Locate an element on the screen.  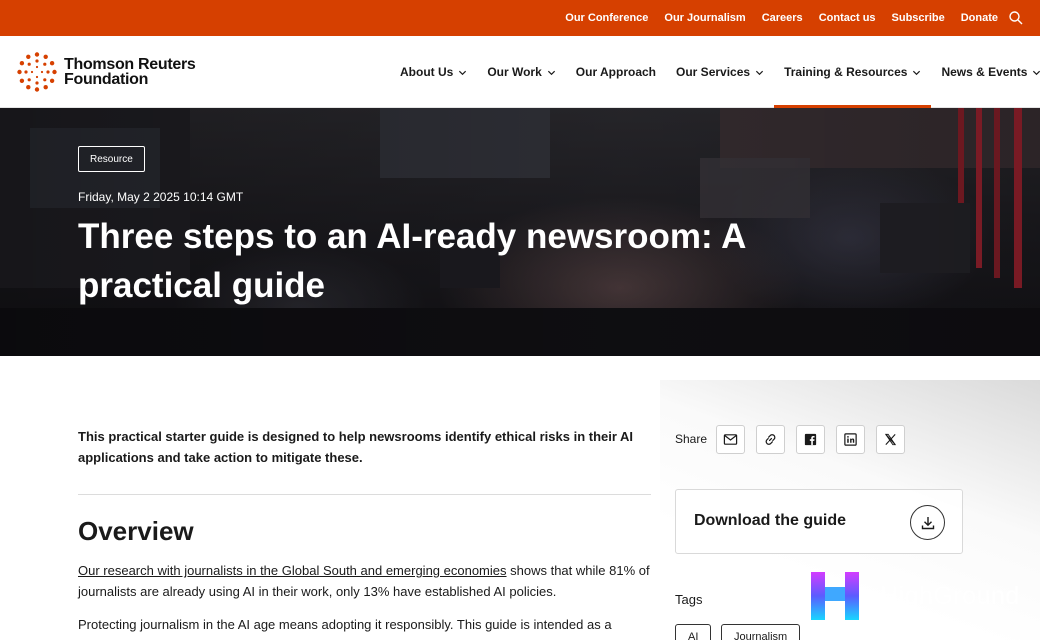
tags-label: Tags is located at coordinates (689, 599).